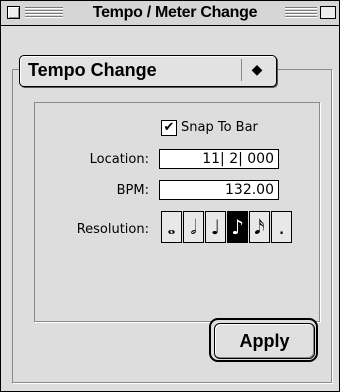 This screenshot has width=340, height=392. Describe the element at coordinates (215, 227) in the screenshot. I see `resolution-quarter-note-icon: ♩` at that location.